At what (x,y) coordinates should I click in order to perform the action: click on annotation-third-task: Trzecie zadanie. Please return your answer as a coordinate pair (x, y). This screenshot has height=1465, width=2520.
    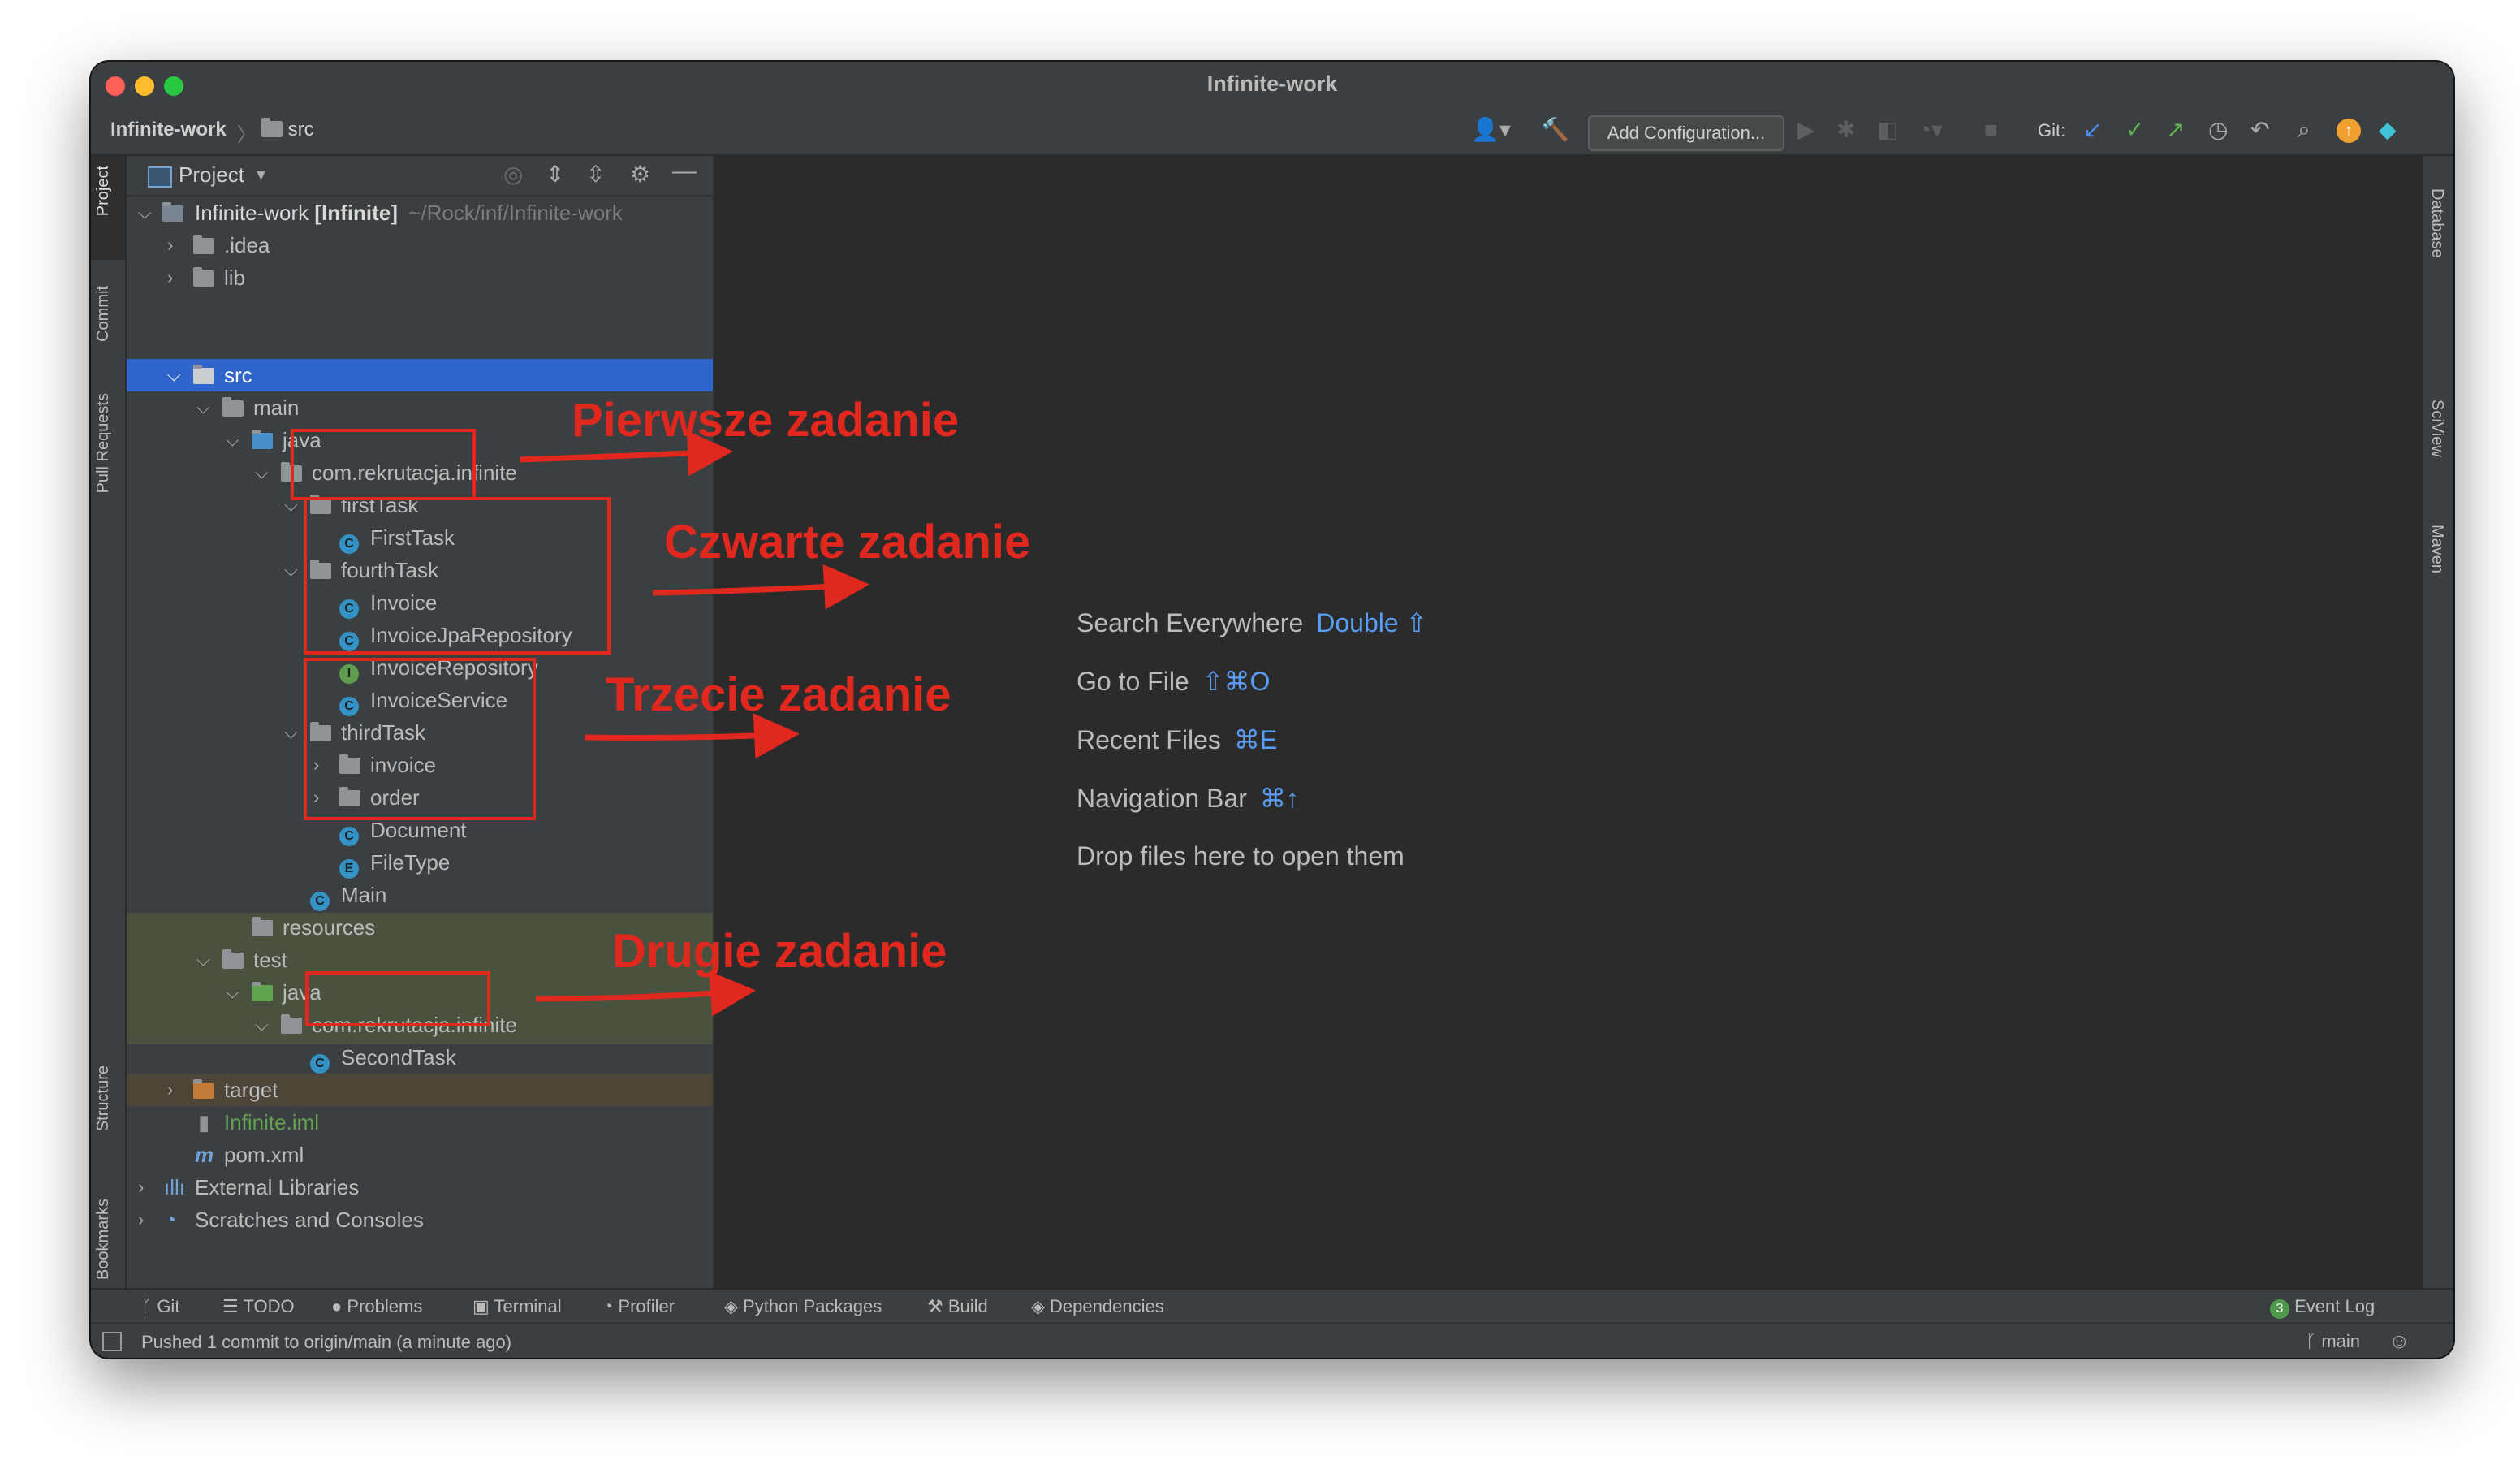
    Looking at the image, I should click on (778, 694).